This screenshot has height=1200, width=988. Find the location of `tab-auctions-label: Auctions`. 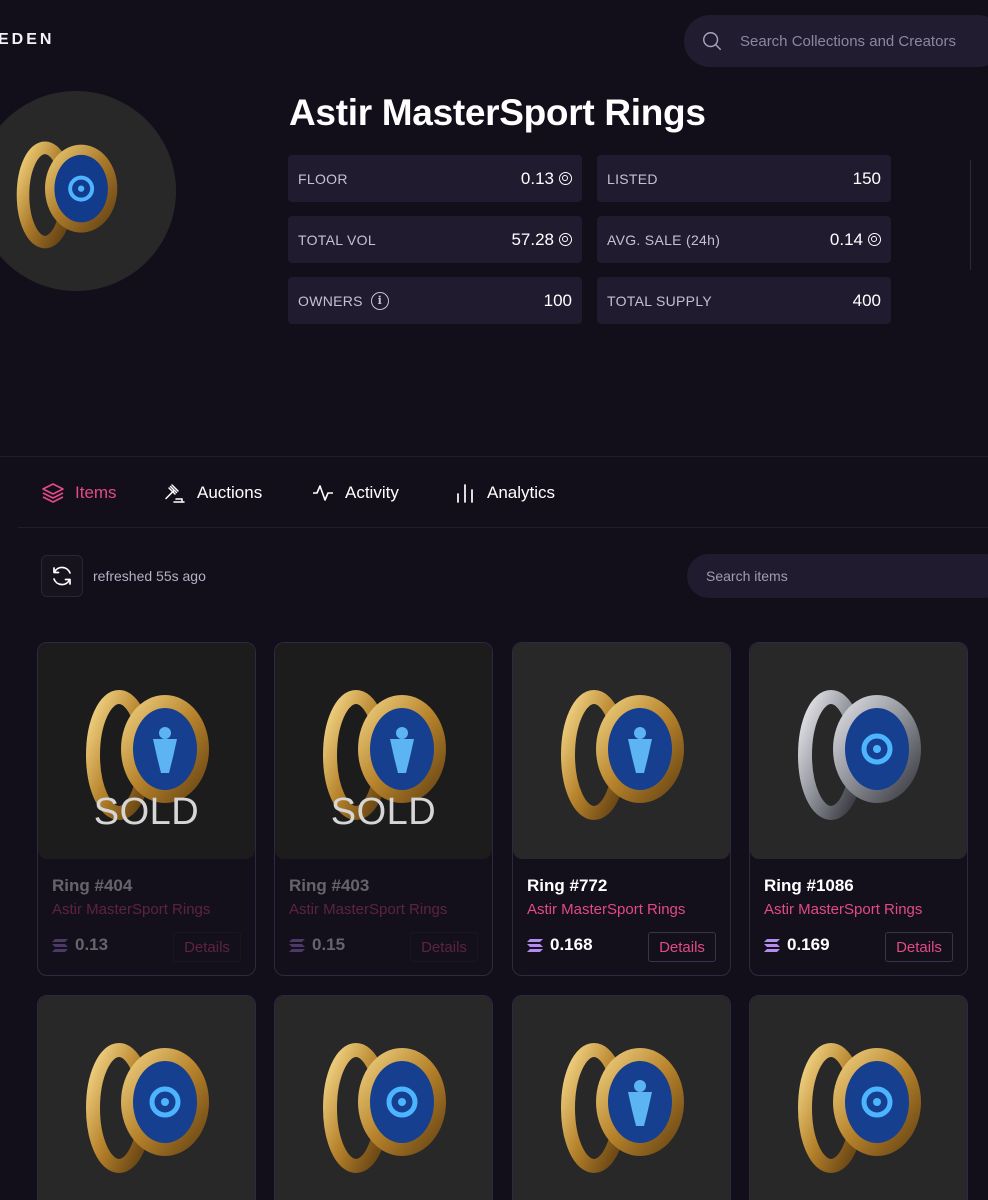

tab-auctions-label: Auctions is located at coordinates (230, 492).